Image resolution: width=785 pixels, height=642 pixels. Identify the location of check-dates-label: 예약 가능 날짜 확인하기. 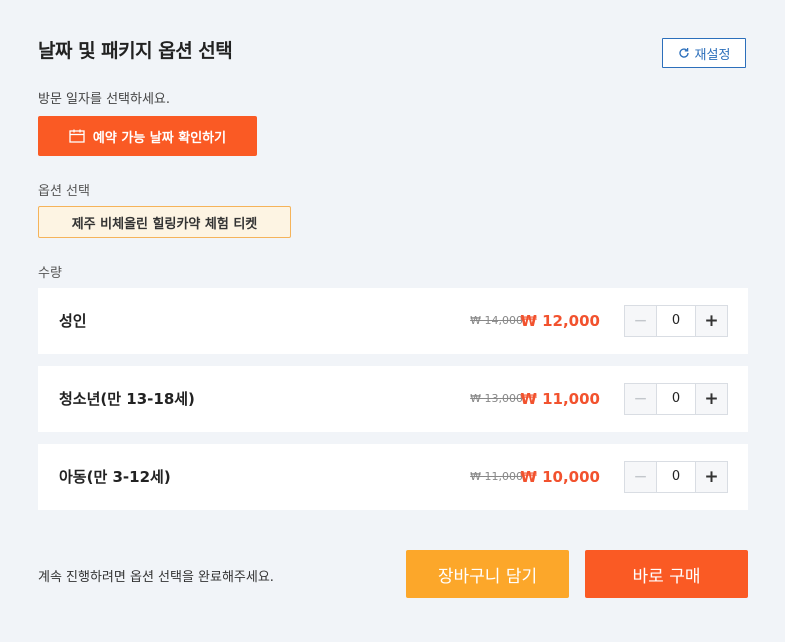
(159, 138).